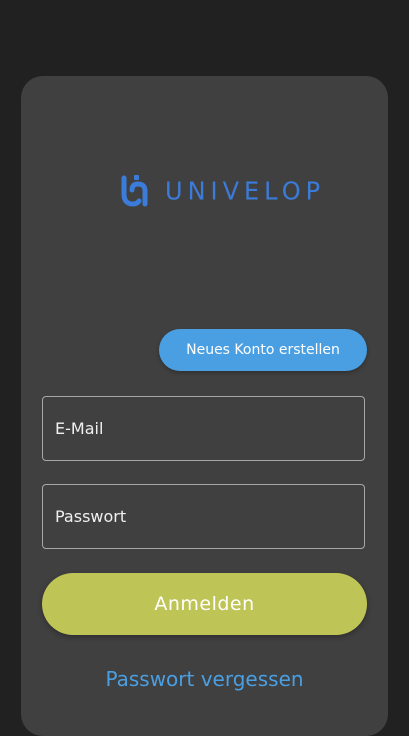 This screenshot has width=409, height=736. I want to click on password-input, so click(209, 516).